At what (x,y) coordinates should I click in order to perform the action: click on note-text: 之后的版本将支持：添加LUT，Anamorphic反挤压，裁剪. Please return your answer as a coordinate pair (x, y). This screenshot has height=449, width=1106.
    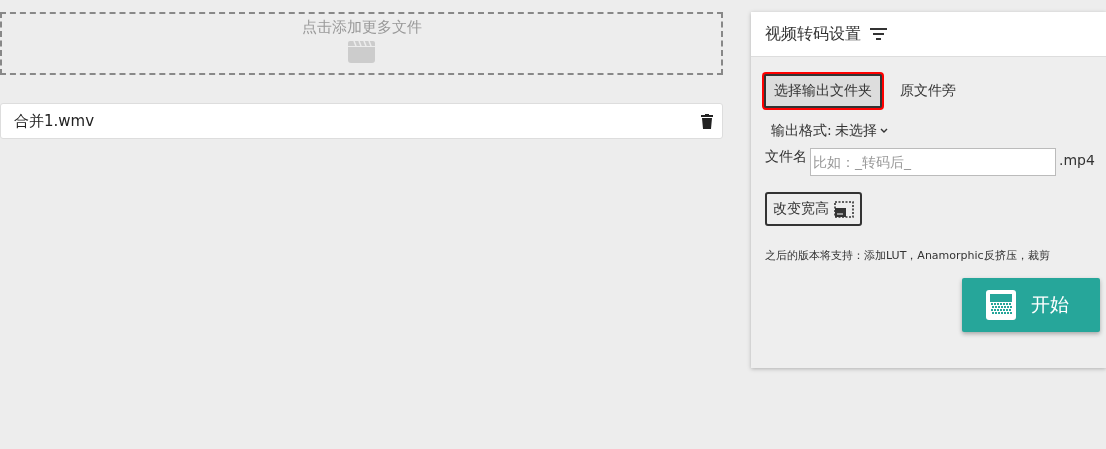
    Looking at the image, I should click on (908, 255).